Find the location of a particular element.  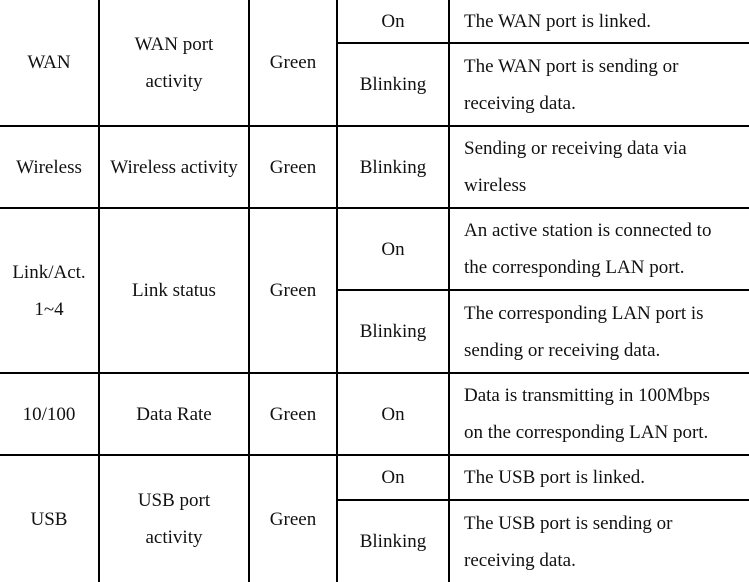

function-text: Data Rate is located at coordinates (174, 414).